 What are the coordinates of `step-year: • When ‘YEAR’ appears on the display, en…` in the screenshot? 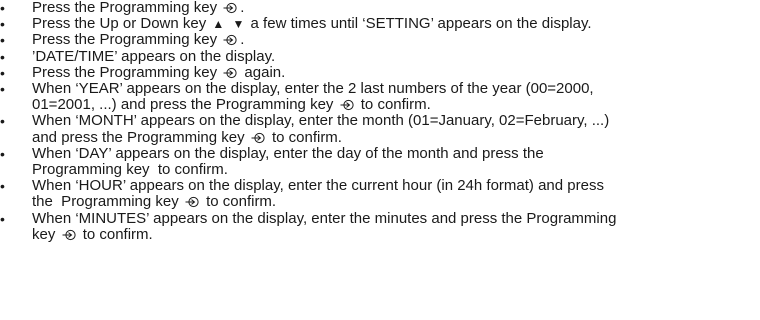 It's located at (380, 97).